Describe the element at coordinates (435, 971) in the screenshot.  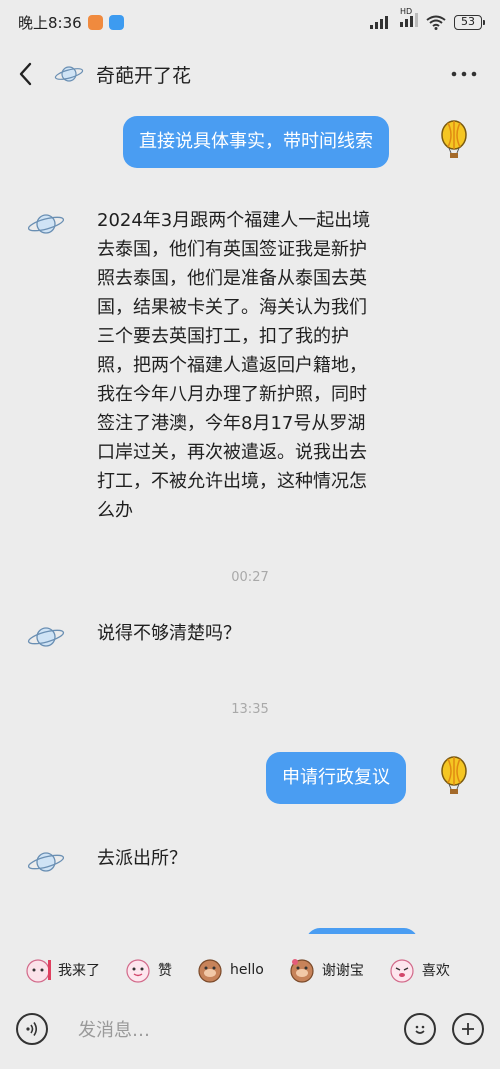
I see `sticker-label: 喜欢` at that location.